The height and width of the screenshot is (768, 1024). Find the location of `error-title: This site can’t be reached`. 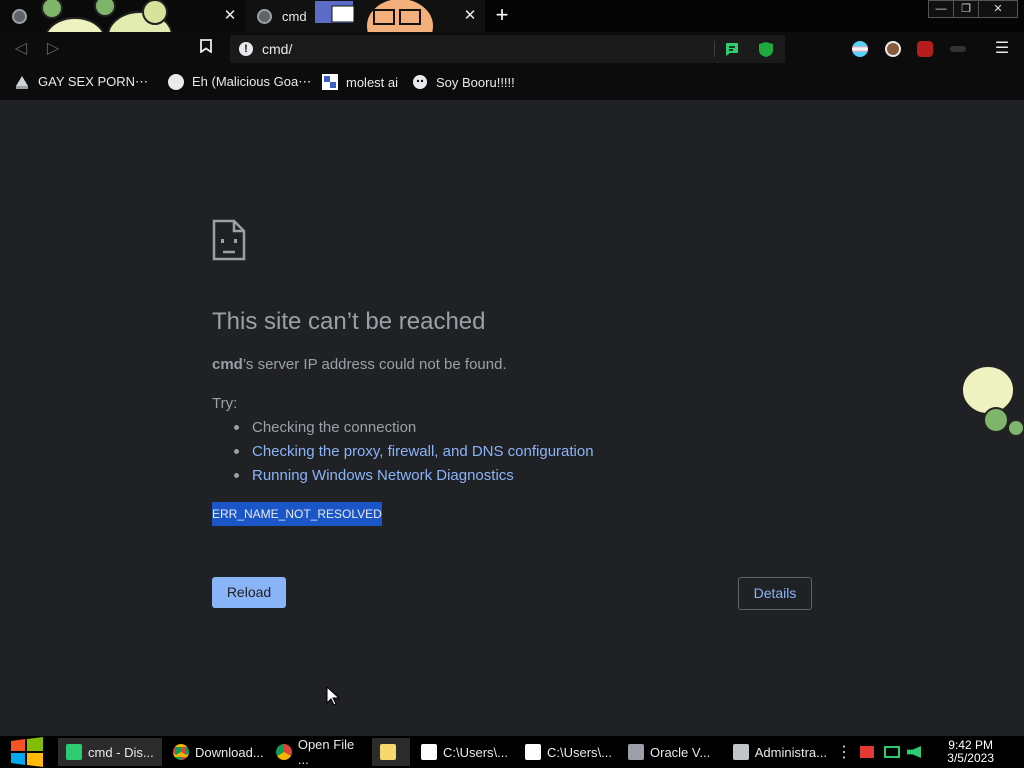

error-title: This site can’t be reached is located at coordinates (349, 321).